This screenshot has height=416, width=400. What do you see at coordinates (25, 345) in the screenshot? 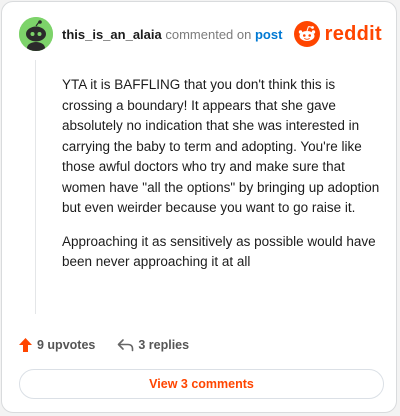
I see `upvote-arrow-icon` at bounding box center [25, 345].